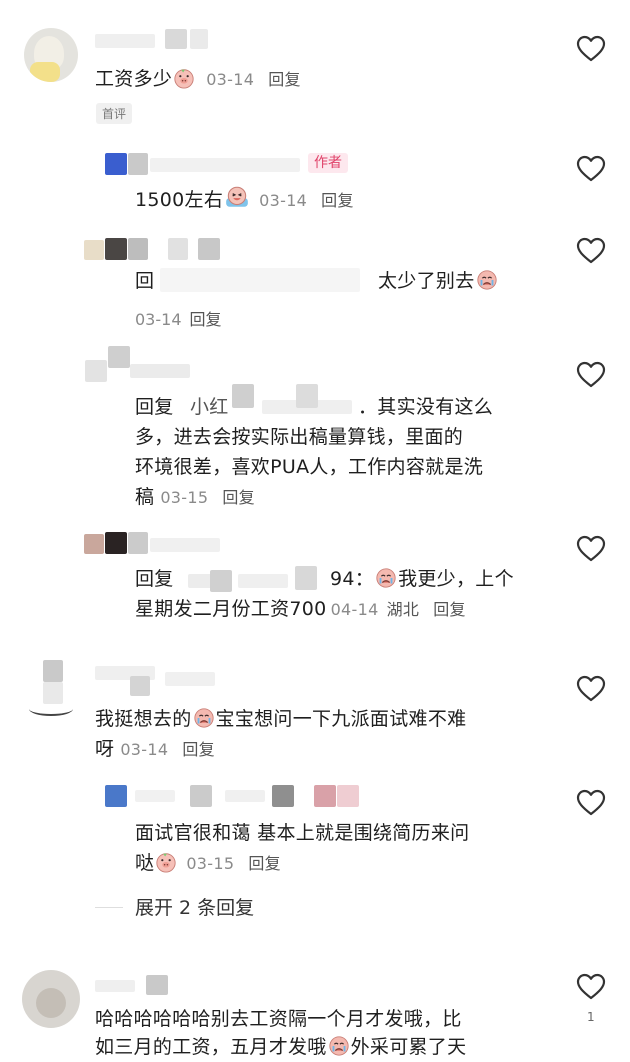 The height and width of the screenshot is (1062, 630). I want to click on reply-meta: 03-14 回复, so click(178, 318).